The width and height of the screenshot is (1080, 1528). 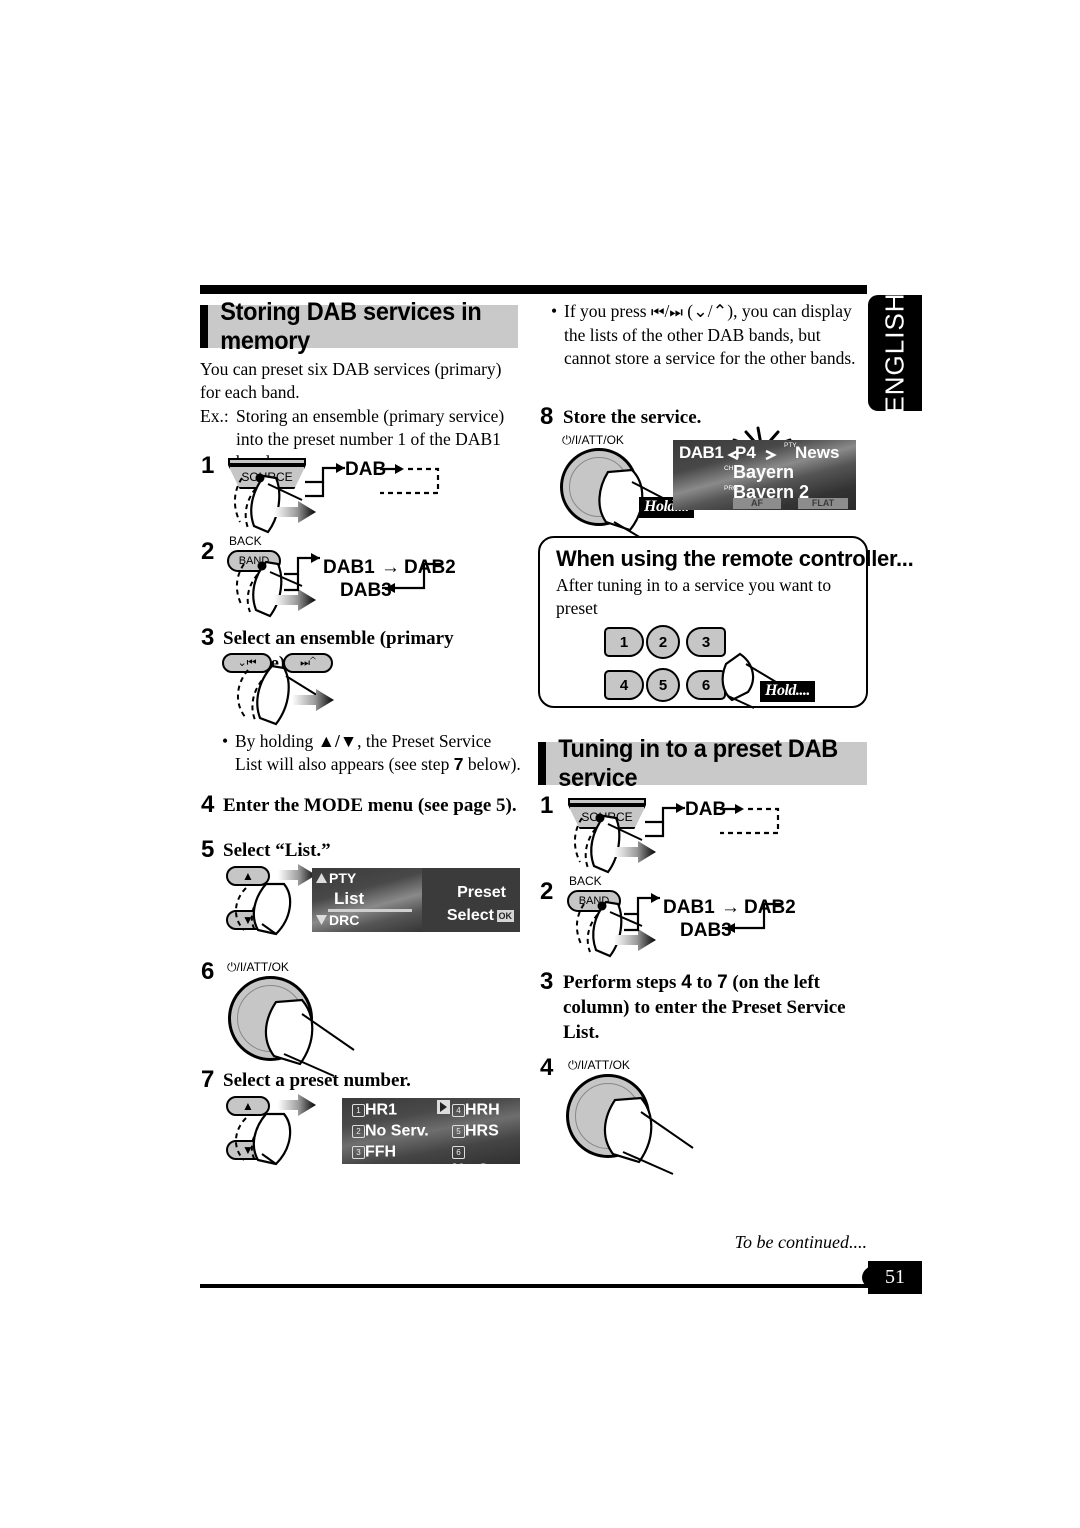 What do you see at coordinates (733, 455) in the screenshot?
I see `preset-left-marker-icon` at bounding box center [733, 455].